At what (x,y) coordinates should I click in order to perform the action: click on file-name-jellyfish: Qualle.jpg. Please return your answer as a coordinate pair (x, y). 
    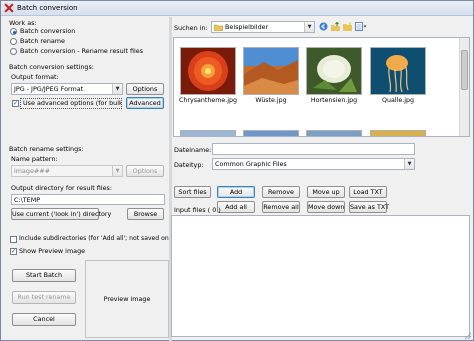
    Looking at the image, I should click on (398, 100).